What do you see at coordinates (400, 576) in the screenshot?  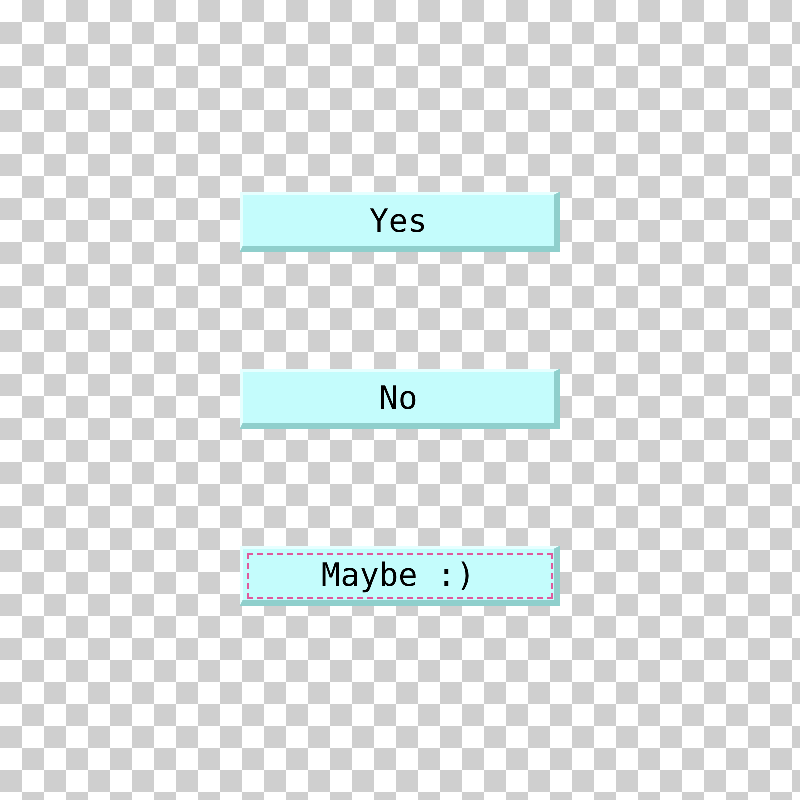 I see `option-button: Maybe :)` at bounding box center [400, 576].